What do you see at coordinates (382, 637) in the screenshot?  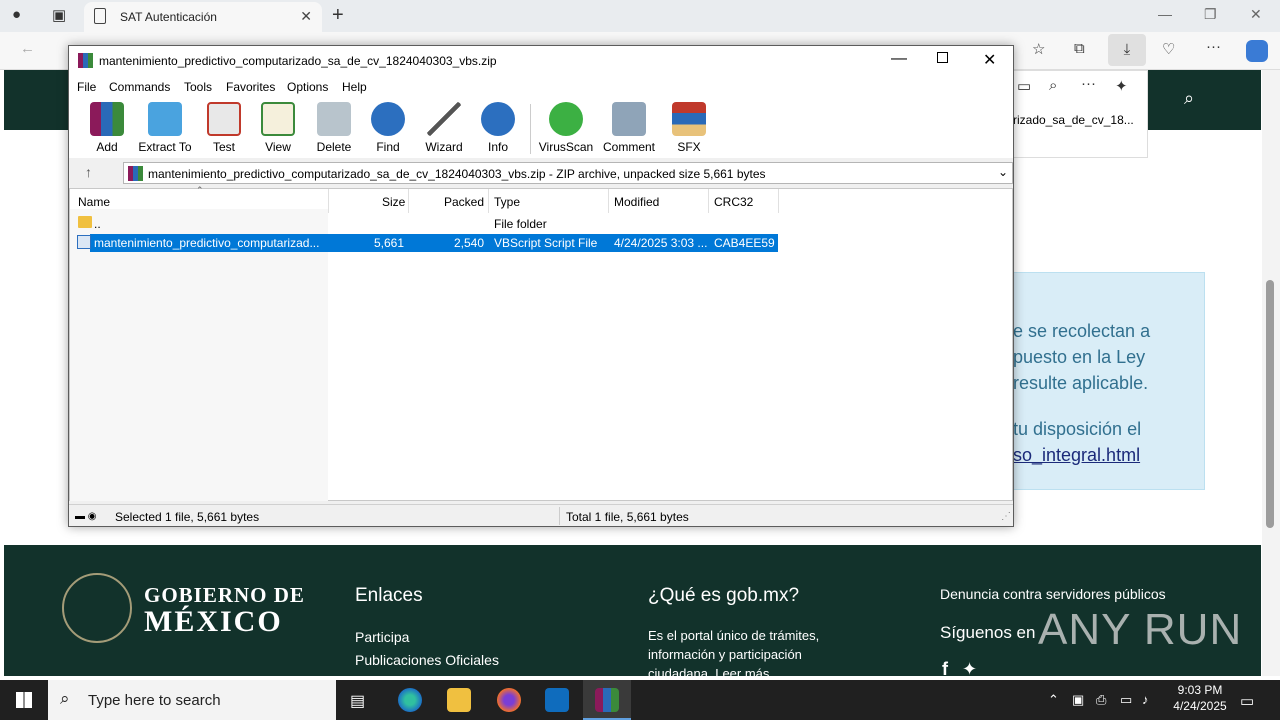 I see `footer-link: Participa` at bounding box center [382, 637].